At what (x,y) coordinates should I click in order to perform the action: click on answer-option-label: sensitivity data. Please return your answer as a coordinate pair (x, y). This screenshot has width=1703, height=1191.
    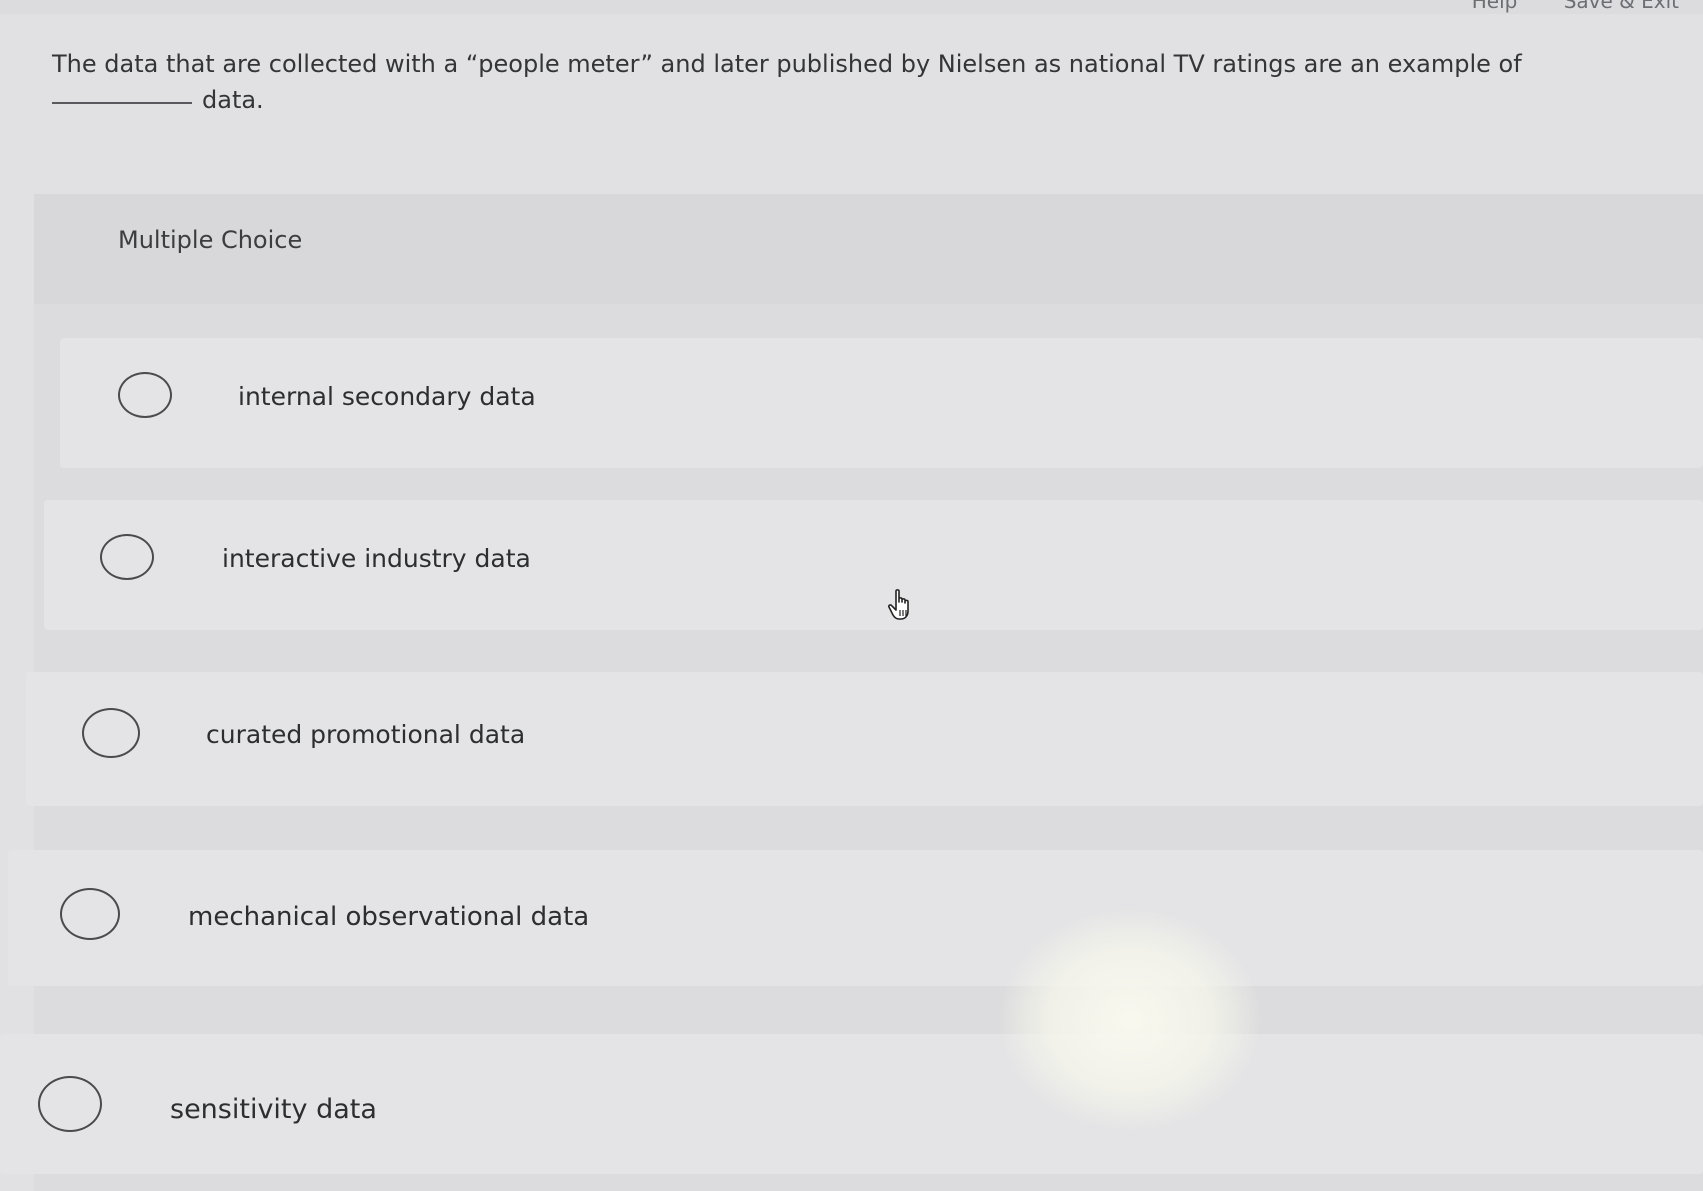
    Looking at the image, I should click on (273, 1109).